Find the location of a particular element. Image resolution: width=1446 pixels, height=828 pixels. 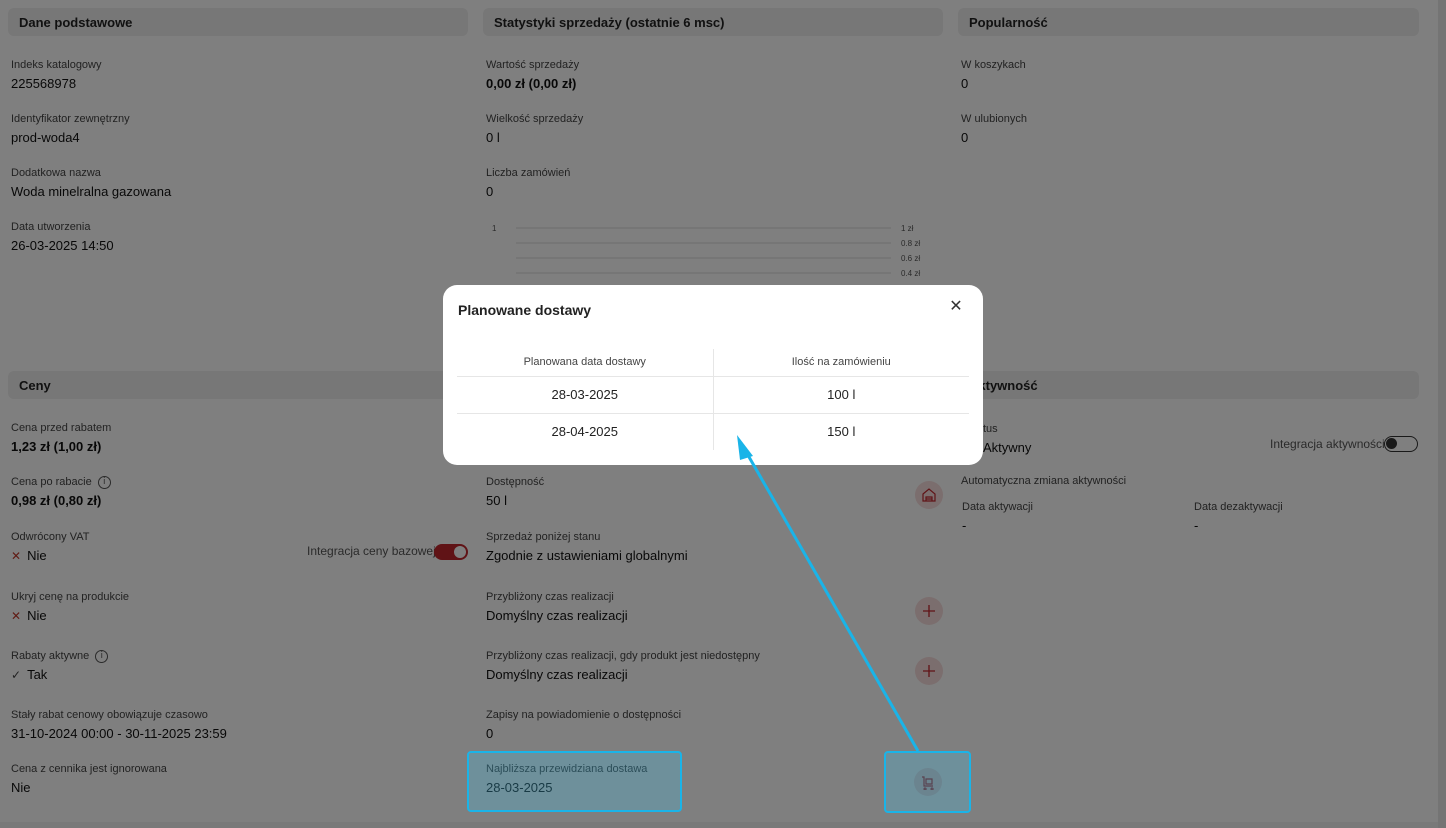

delivery-quantity: 150 l is located at coordinates (841, 432).